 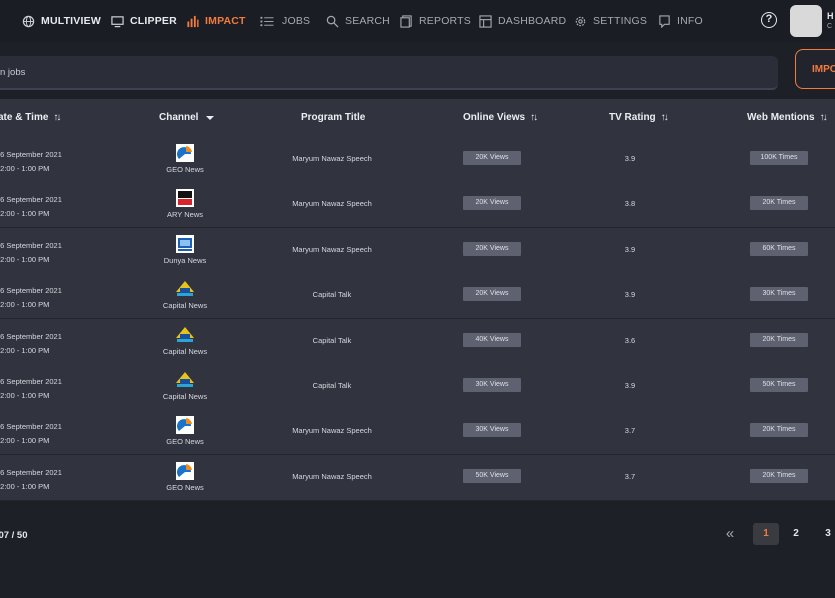 What do you see at coordinates (630, 204) in the screenshot?
I see `rating-cell: 3.8` at bounding box center [630, 204].